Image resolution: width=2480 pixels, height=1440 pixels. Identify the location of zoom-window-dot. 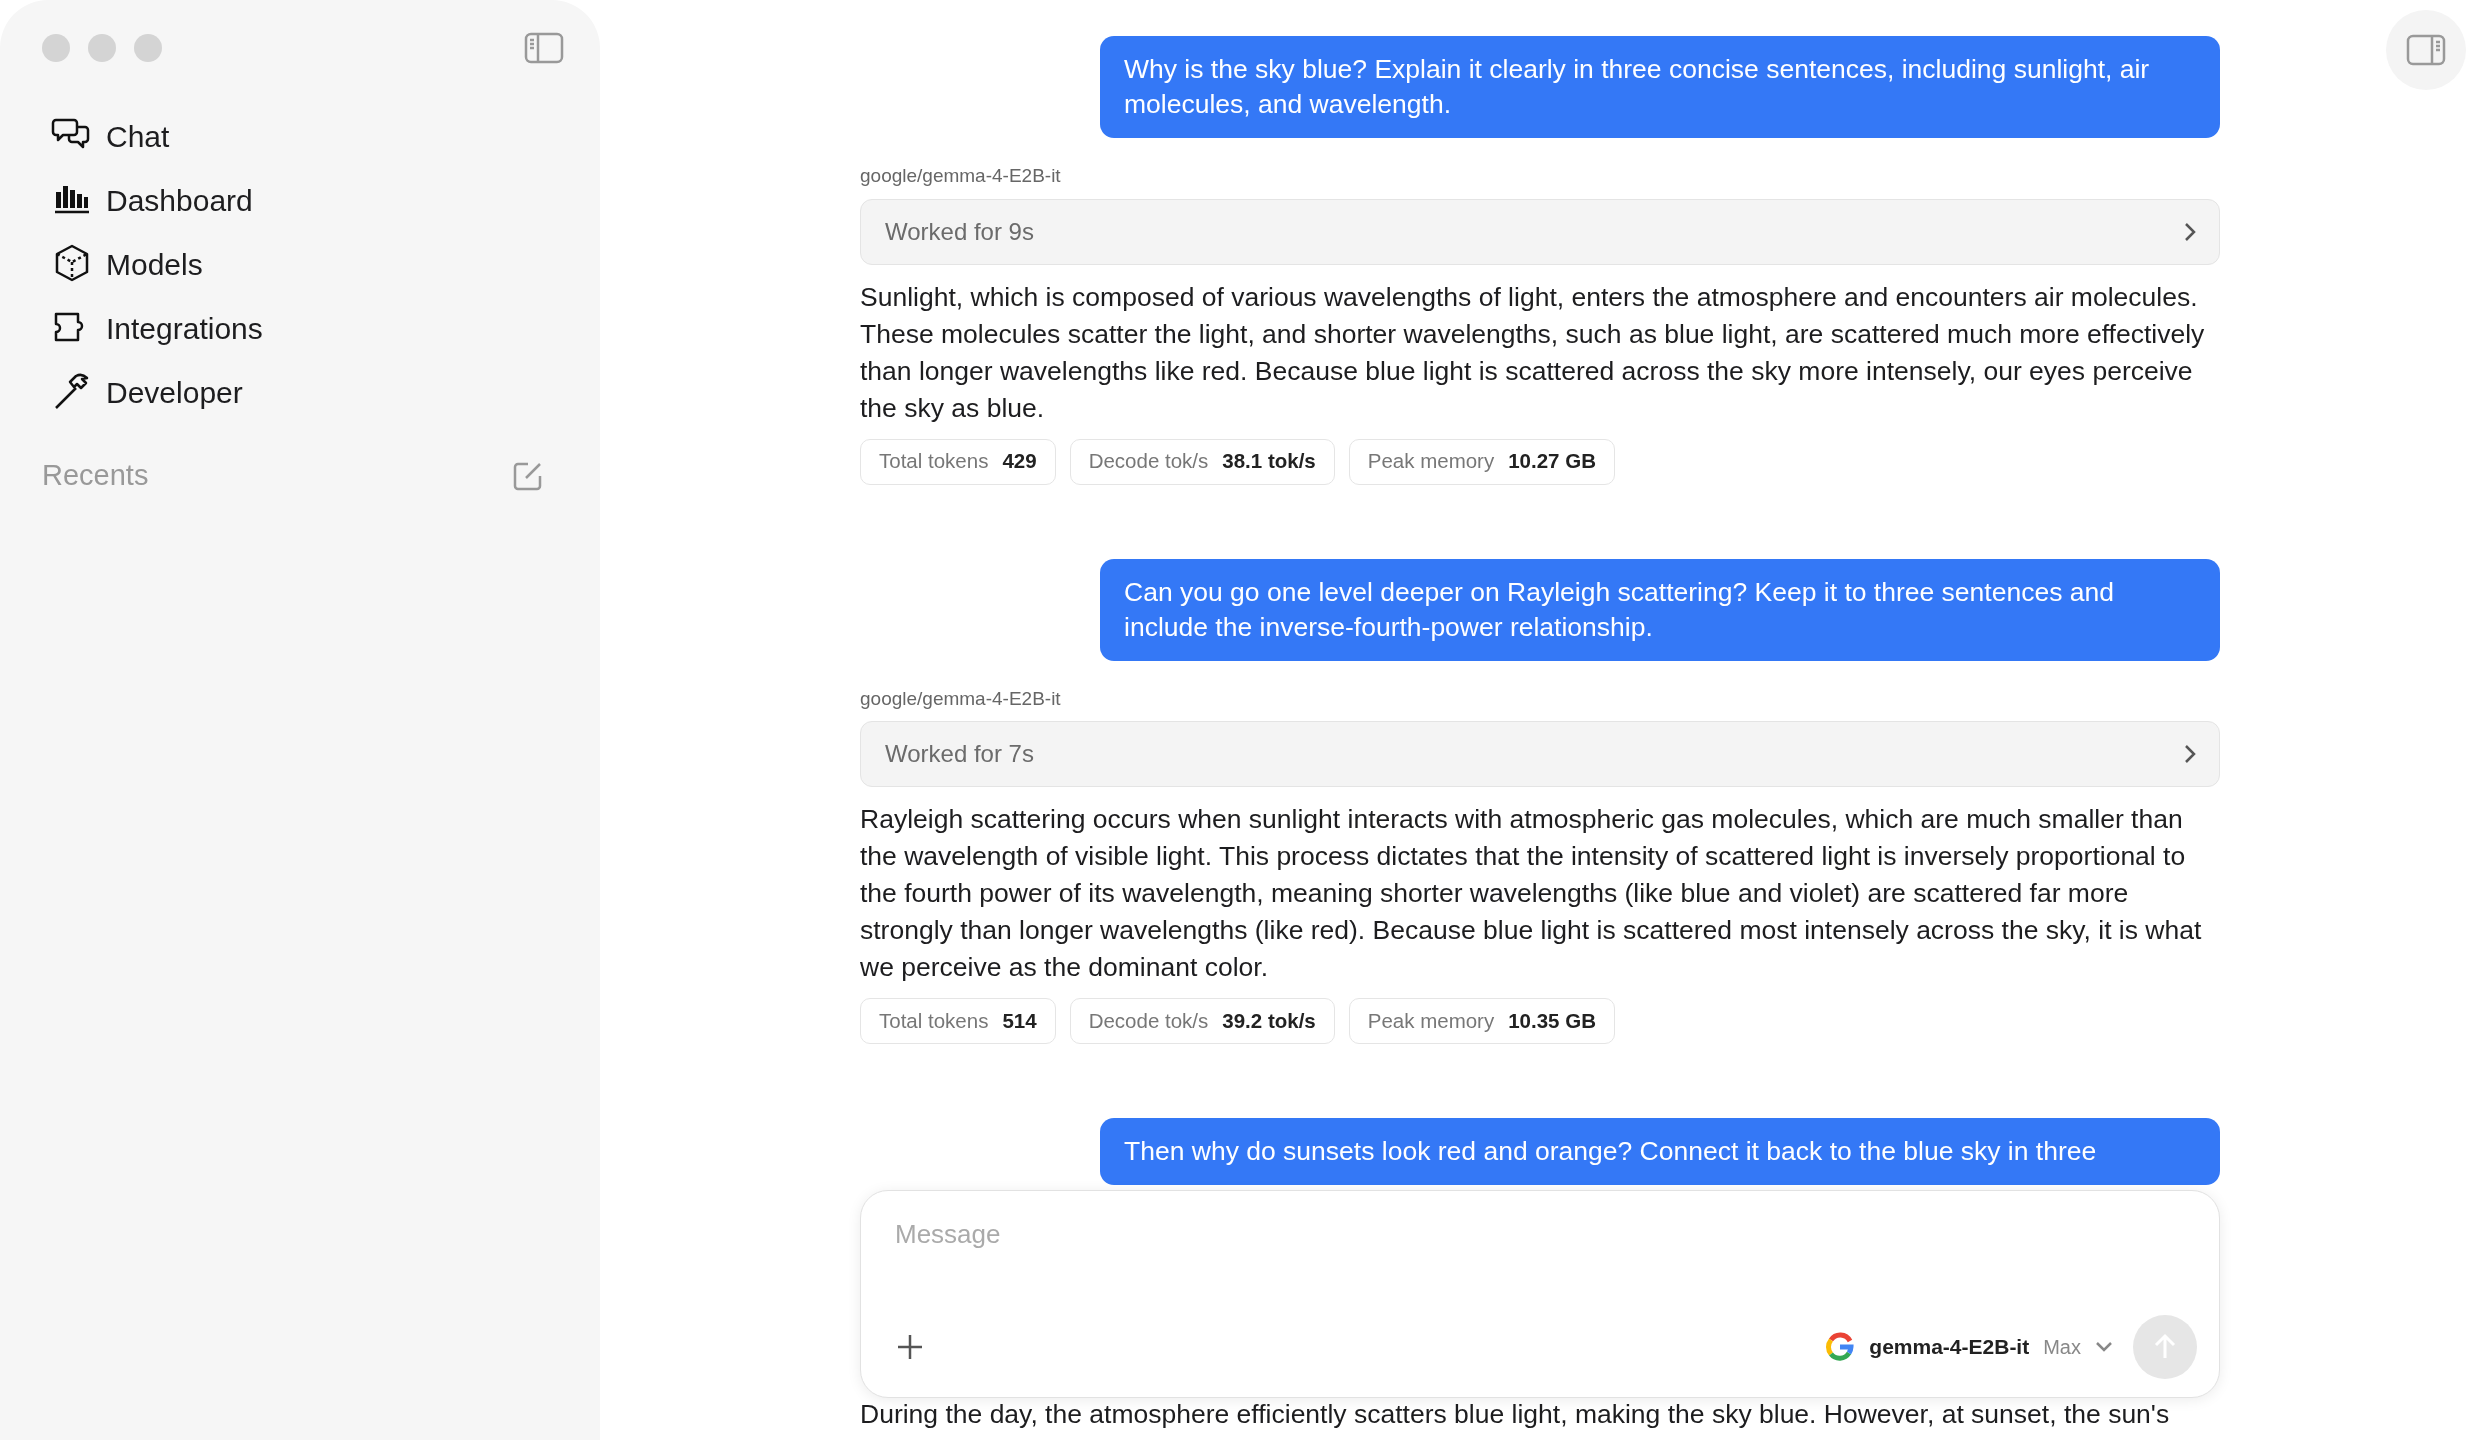
(148, 48).